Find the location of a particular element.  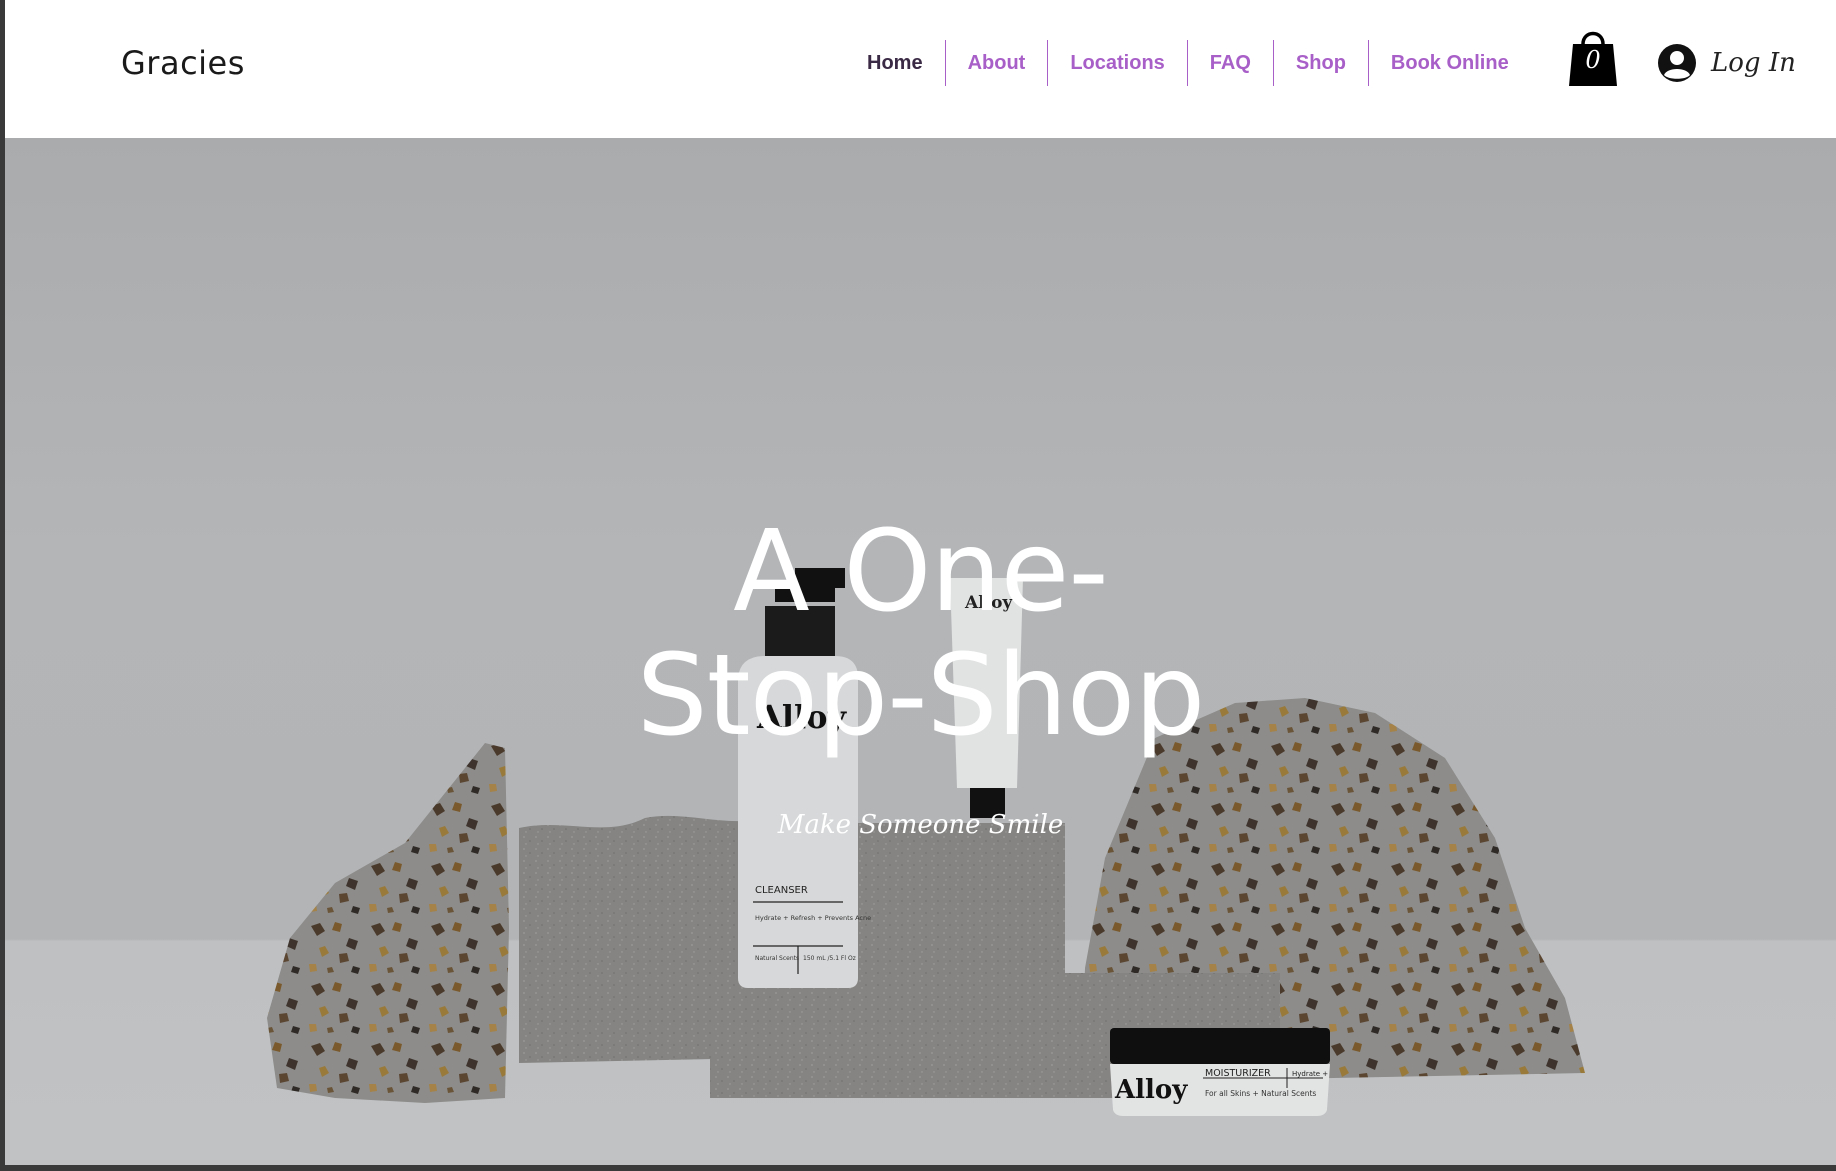

jar-tag: Hydrate + is located at coordinates (1310, 1074).